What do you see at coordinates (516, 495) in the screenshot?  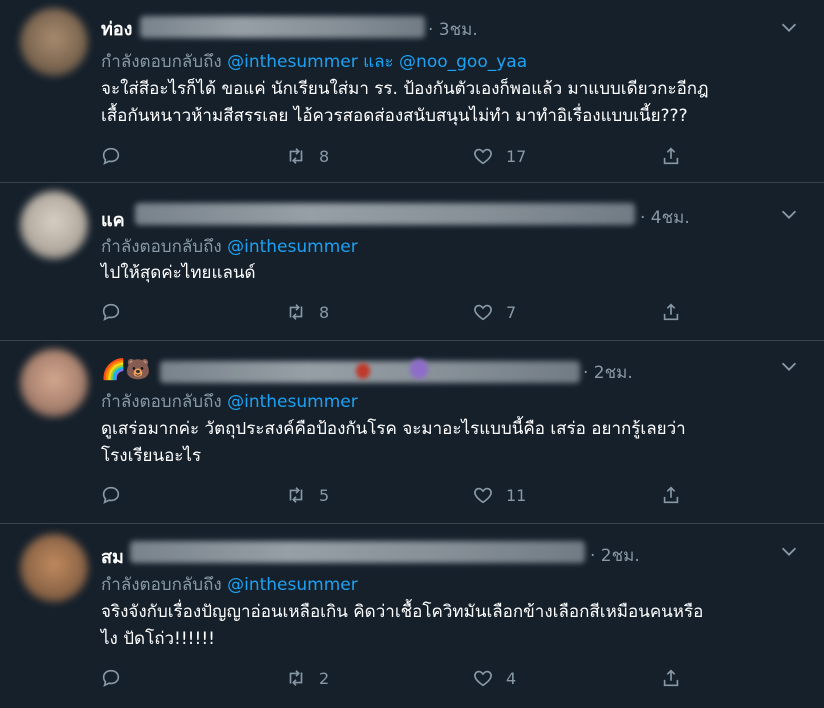 I see `like-count: 11` at bounding box center [516, 495].